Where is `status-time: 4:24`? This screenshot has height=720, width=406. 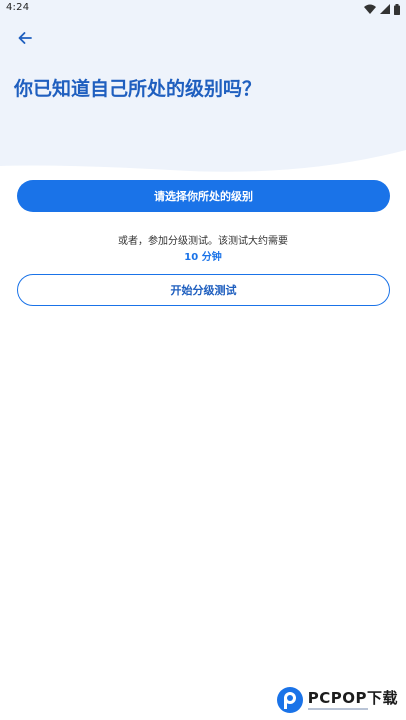 status-time: 4:24 is located at coordinates (18, 7).